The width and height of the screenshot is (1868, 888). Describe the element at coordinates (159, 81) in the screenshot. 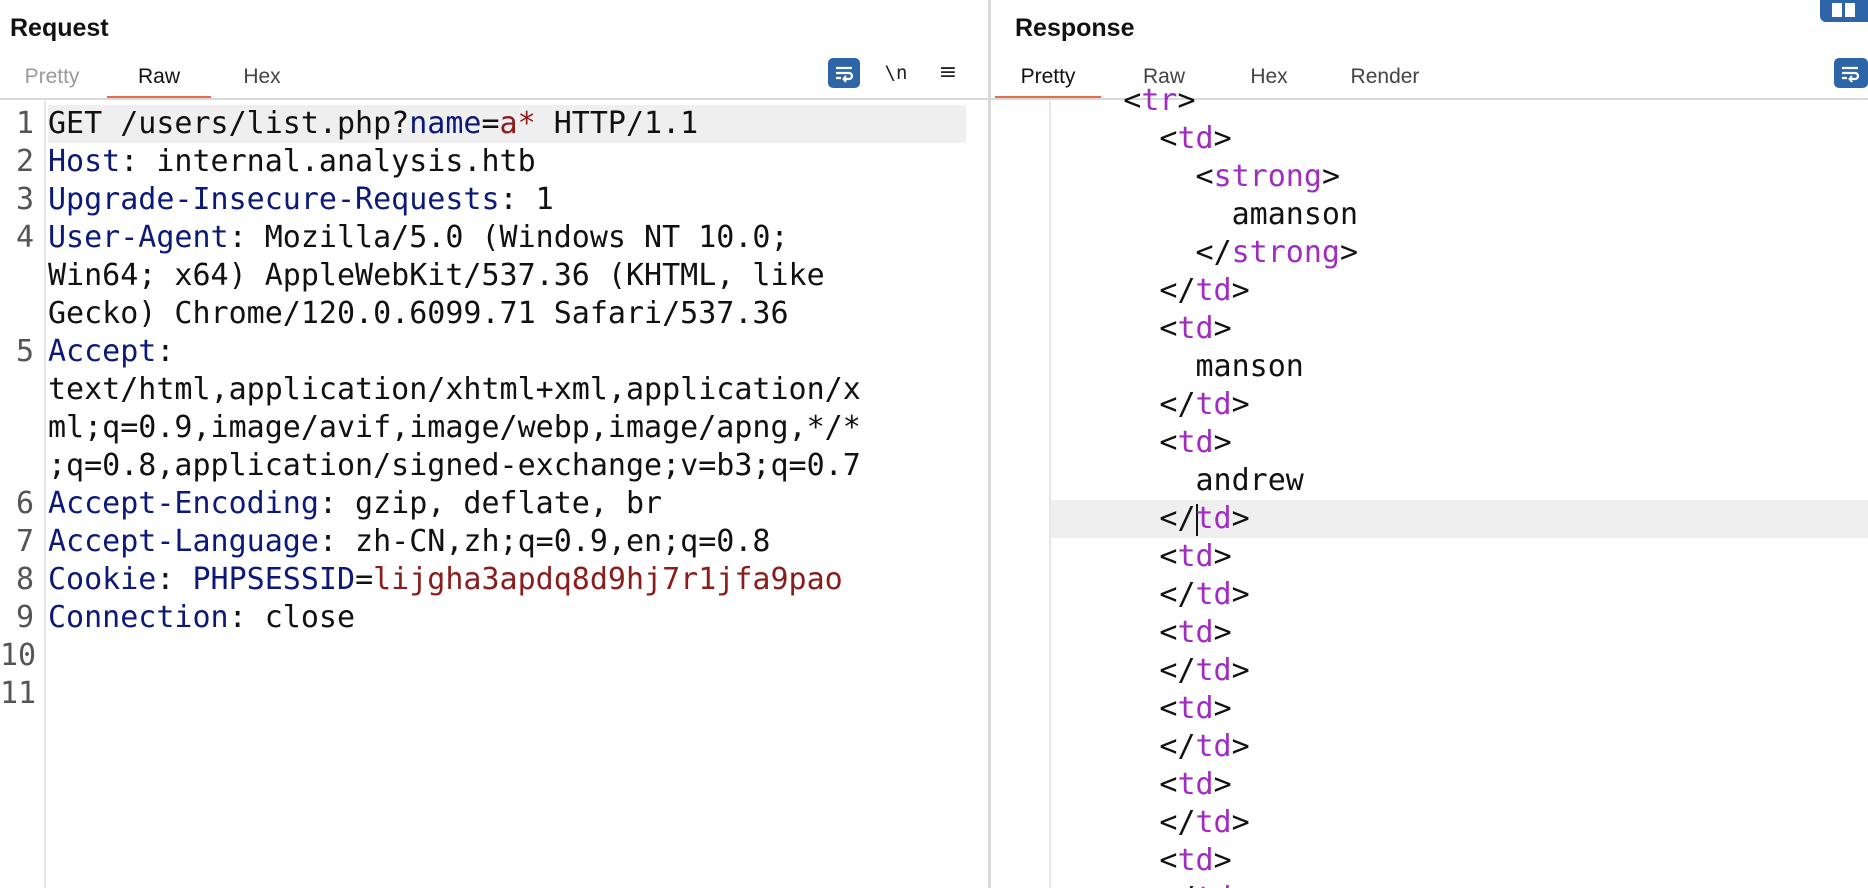

I see `tab-request-raw: Raw` at that location.